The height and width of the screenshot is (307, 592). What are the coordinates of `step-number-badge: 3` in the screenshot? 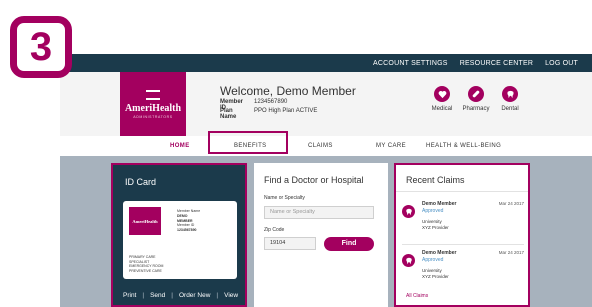 It's located at (41, 47).